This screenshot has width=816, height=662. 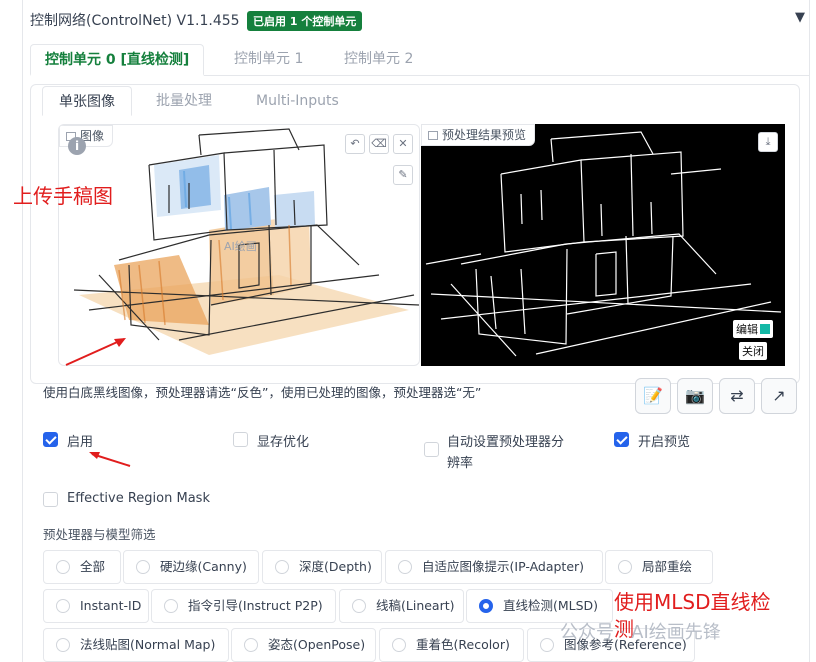 I want to click on filter-label: 自适应图像提示(IP-Adapter), so click(x=503, y=566).